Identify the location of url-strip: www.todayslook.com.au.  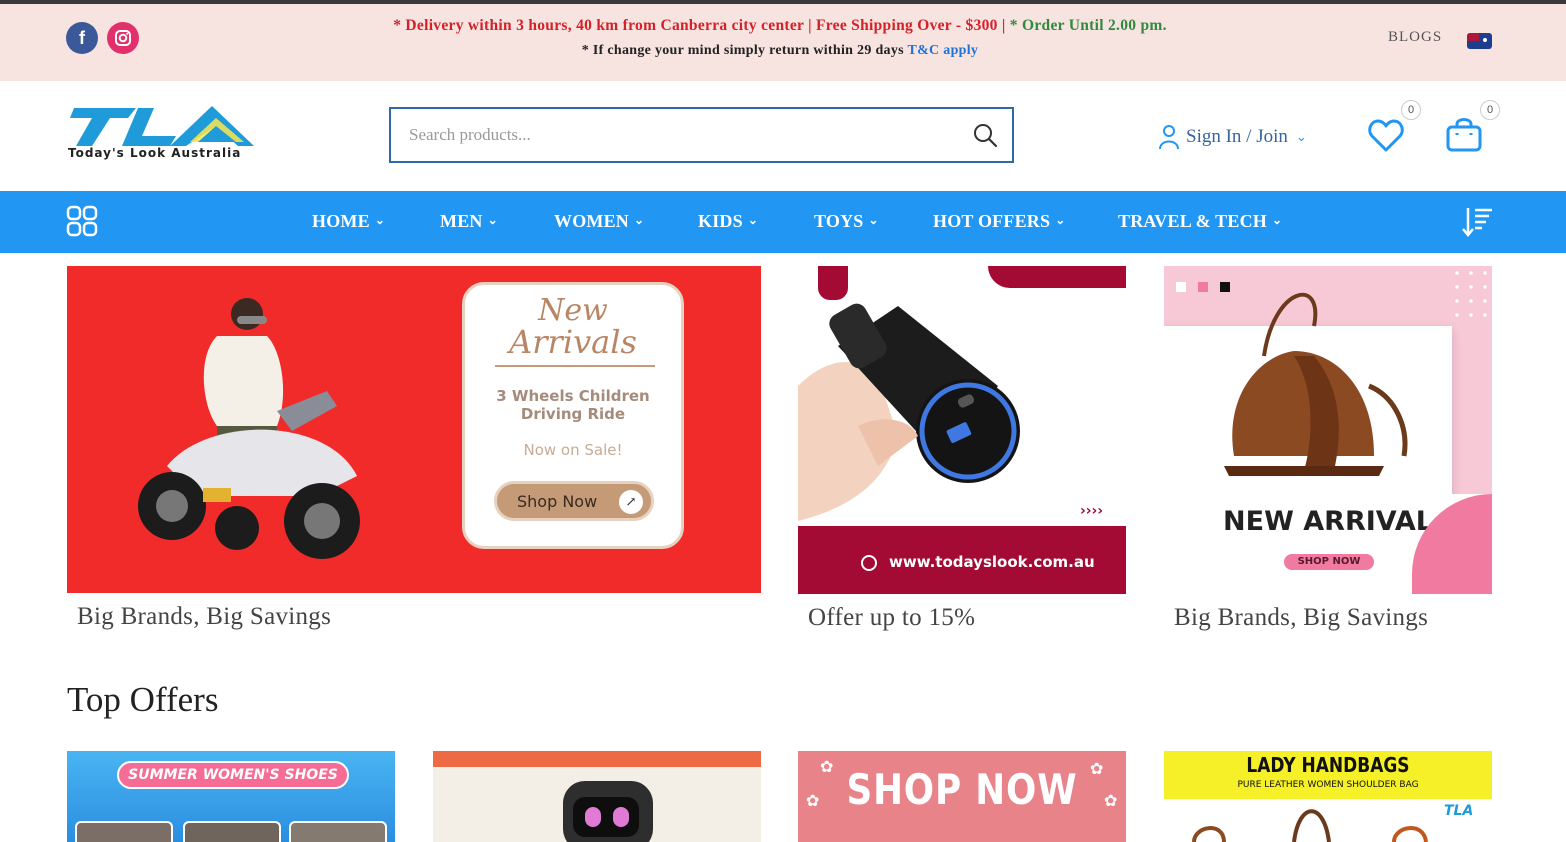
(962, 560).